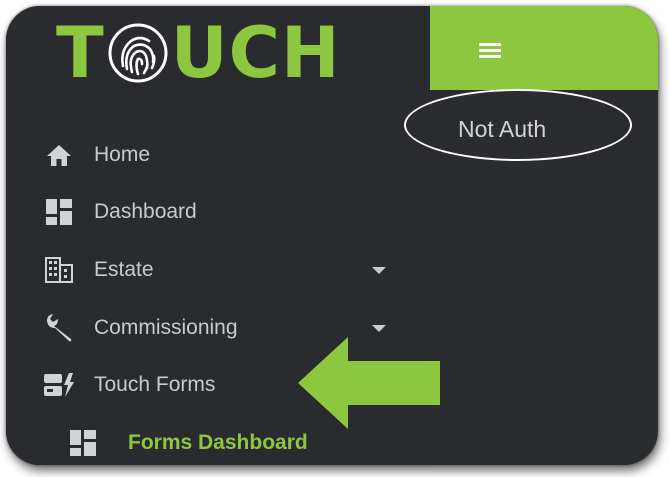 The image size is (670, 477). Describe the element at coordinates (155, 384) in the screenshot. I see `sidebar-item-label: Touch Forms` at that location.